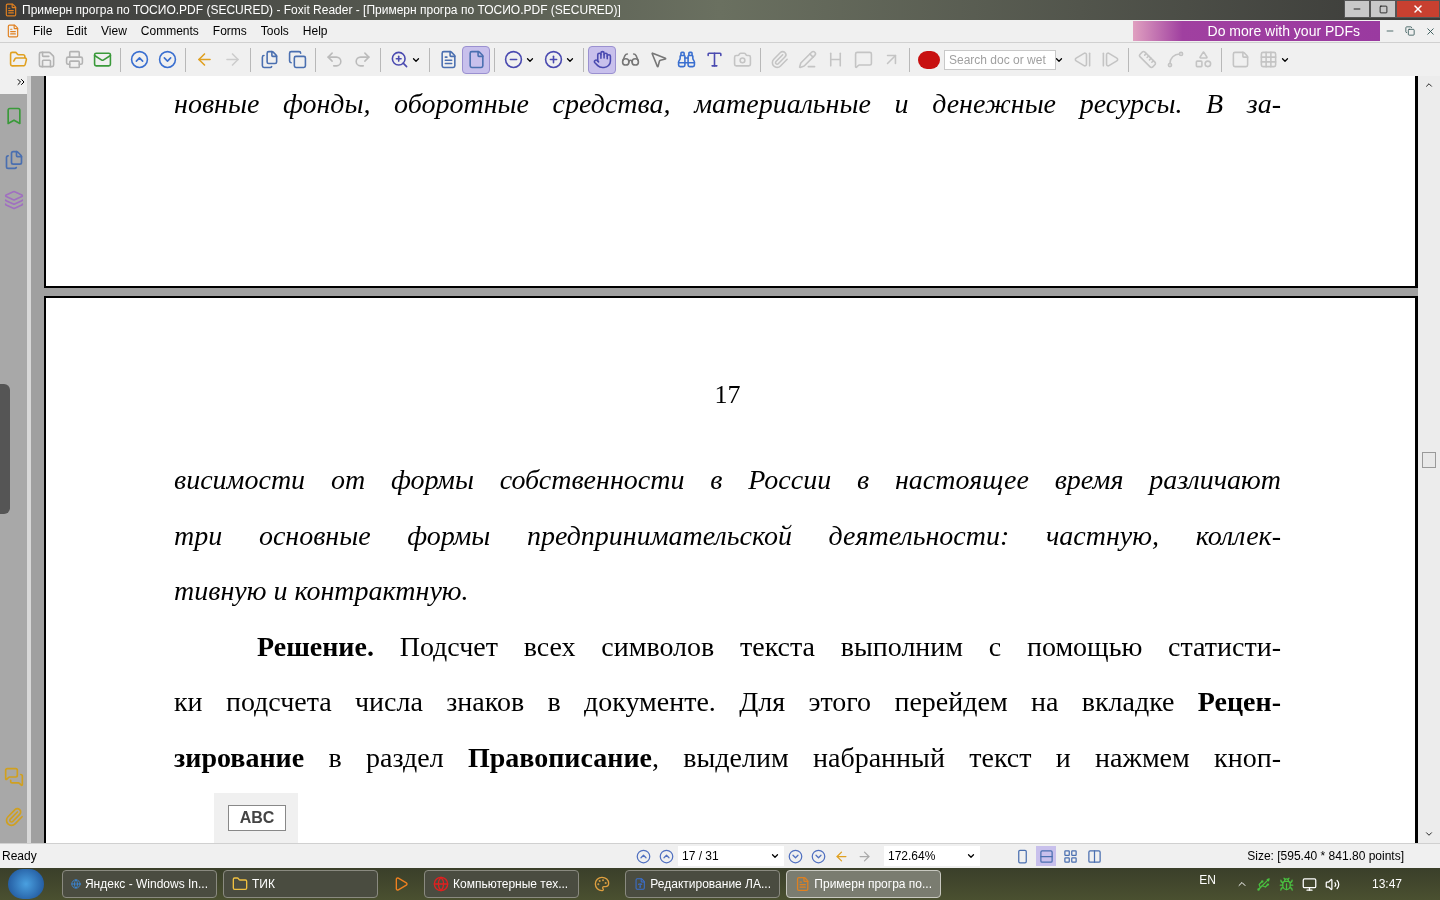 This screenshot has height=900, width=1440. What do you see at coordinates (1325, 856) in the screenshot?
I see `page-size-text: Size: [595.40 * 841.80 points]` at bounding box center [1325, 856].